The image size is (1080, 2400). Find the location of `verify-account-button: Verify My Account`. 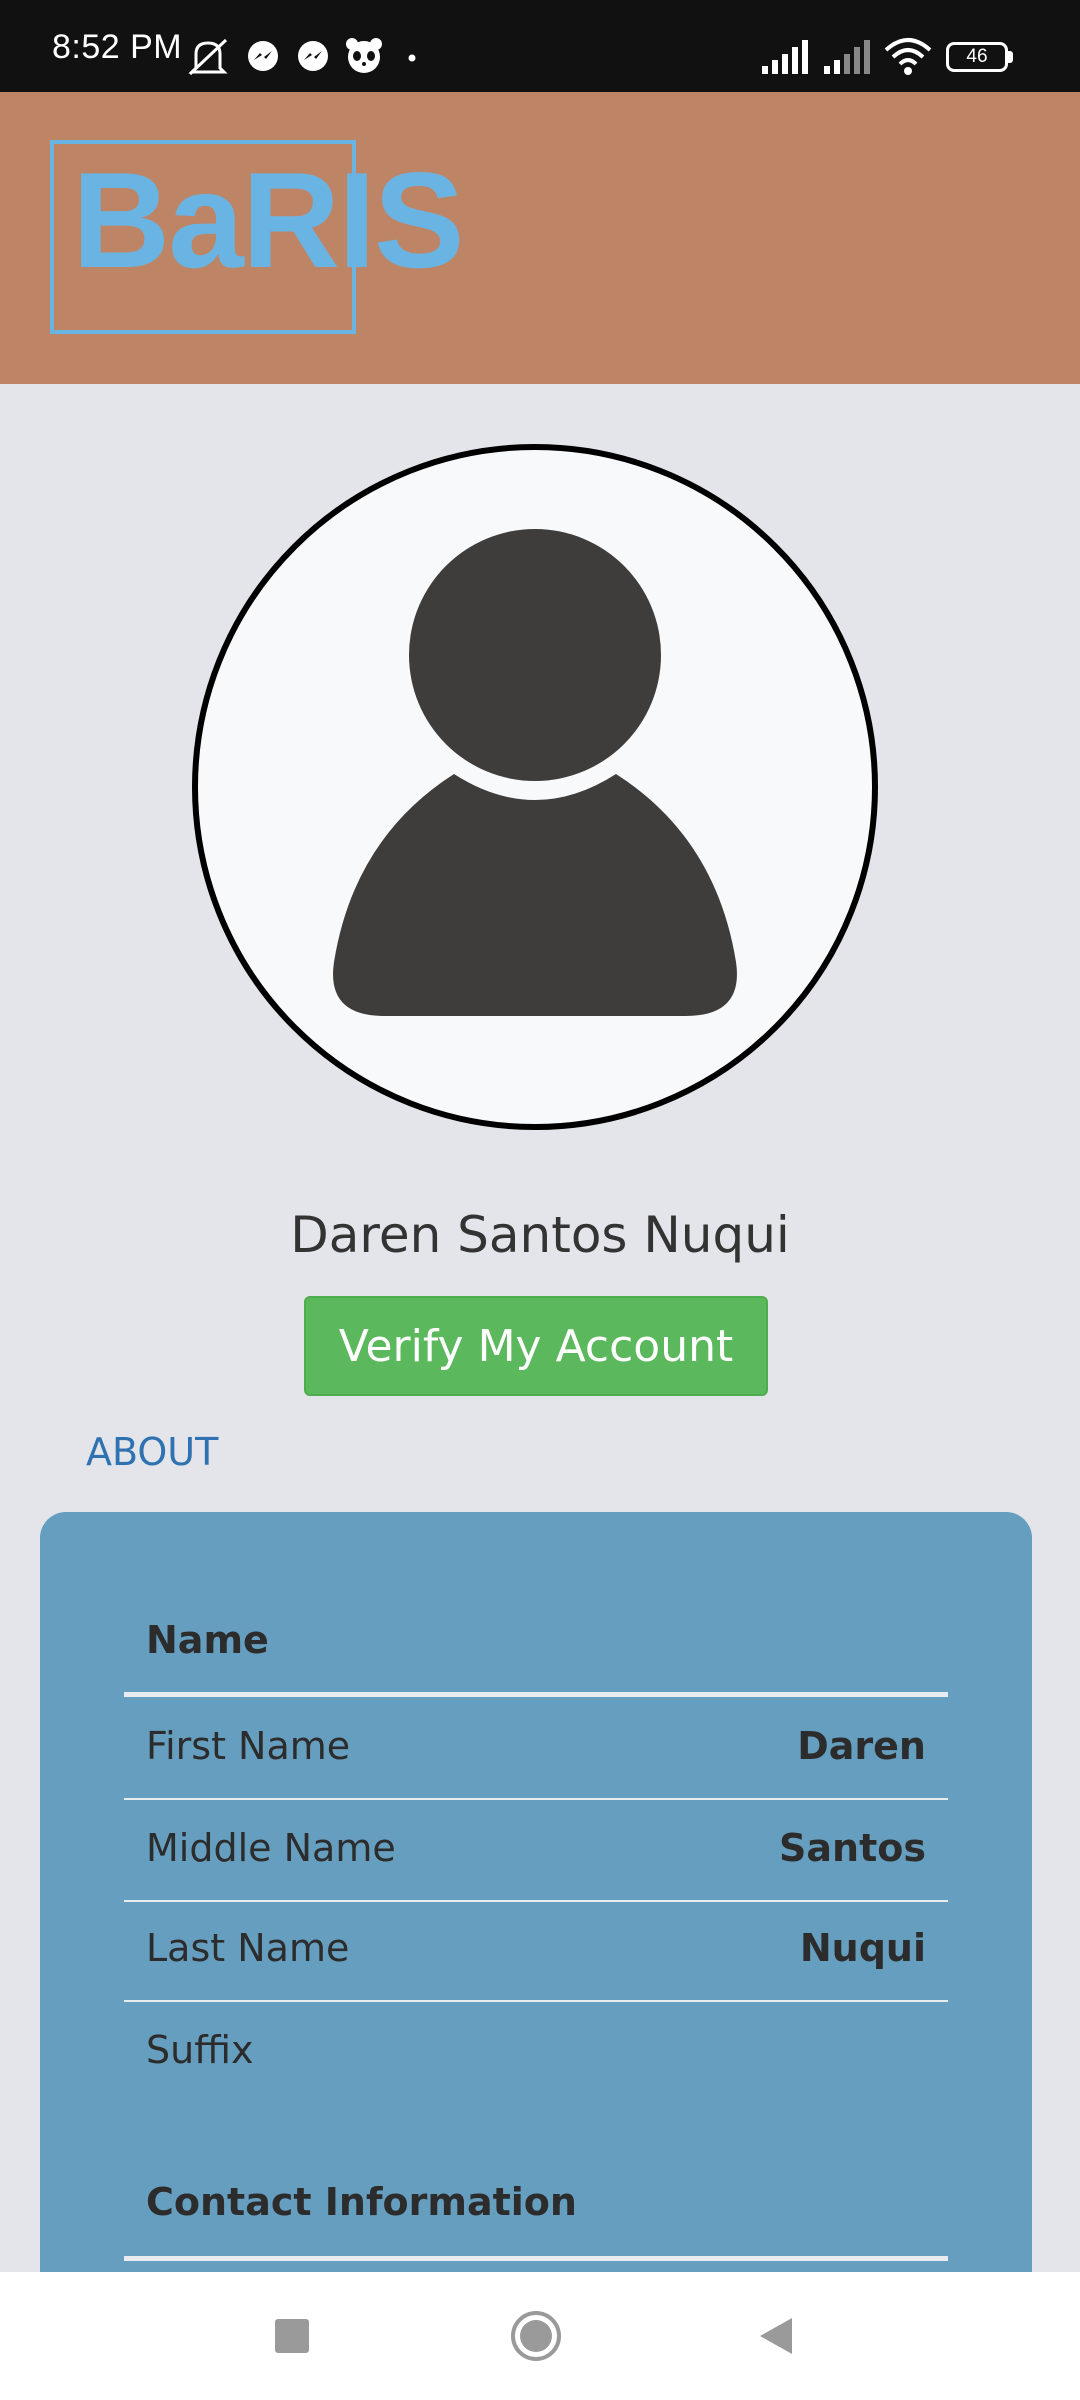

verify-account-button: Verify My Account is located at coordinates (536, 1346).